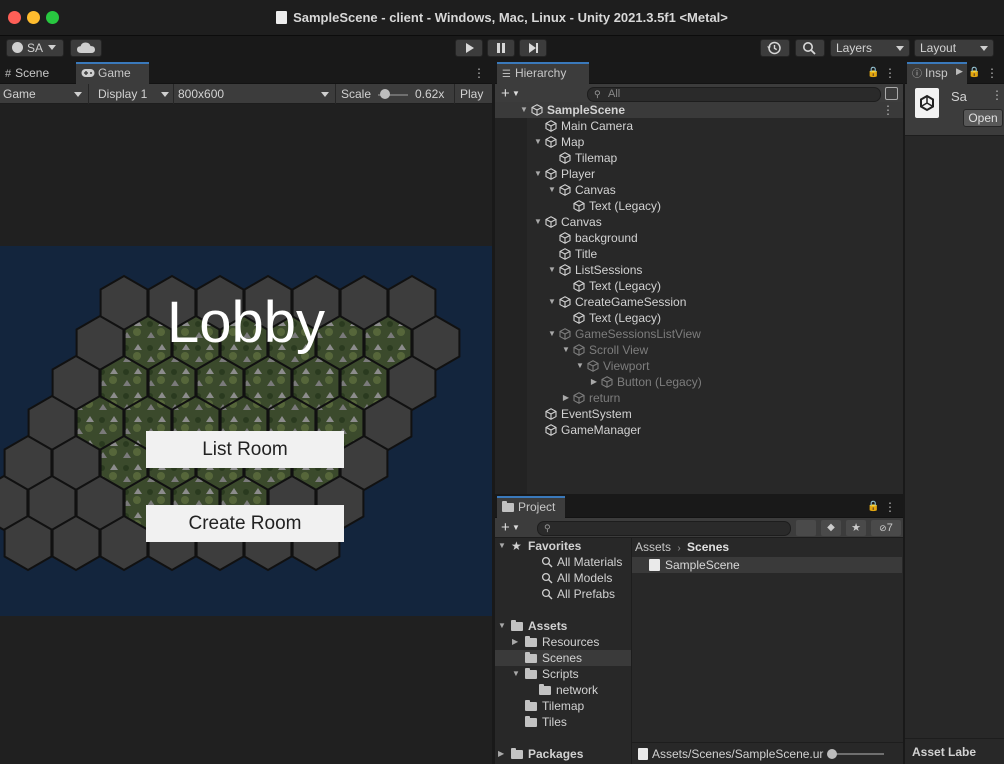  I want to click on create-asset-button: + ▼, so click(510, 528).